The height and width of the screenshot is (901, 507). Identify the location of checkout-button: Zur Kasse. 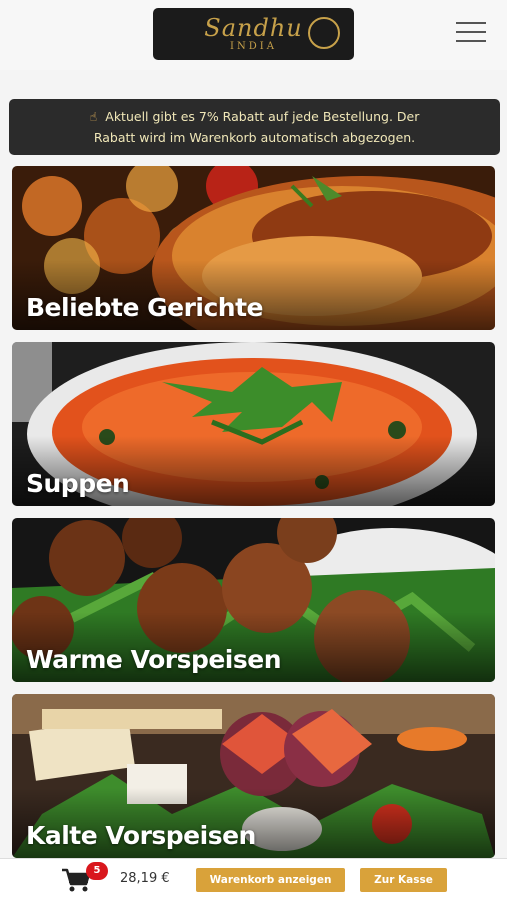
(403, 880).